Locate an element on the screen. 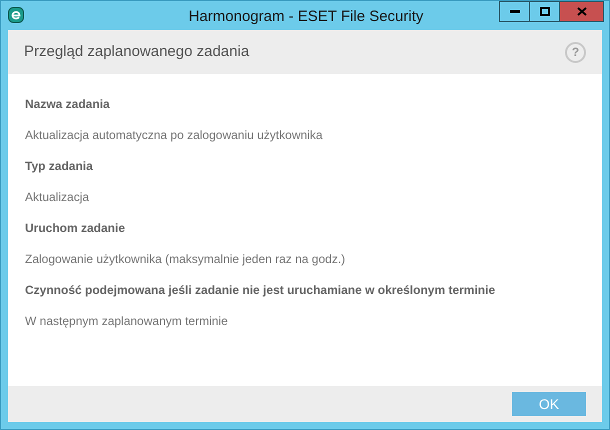 The height and width of the screenshot is (430, 610). field-value: Aktualizacja automatyczna po zalogowaniu użytkownika is located at coordinates (174, 135).